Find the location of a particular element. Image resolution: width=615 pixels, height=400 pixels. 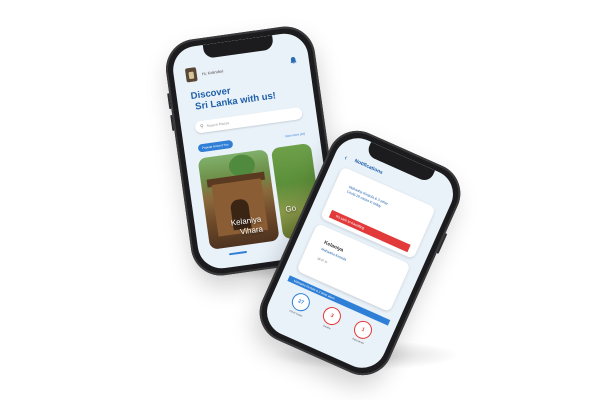

notification-time: 18:37 hr is located at coordinates (322, 260).